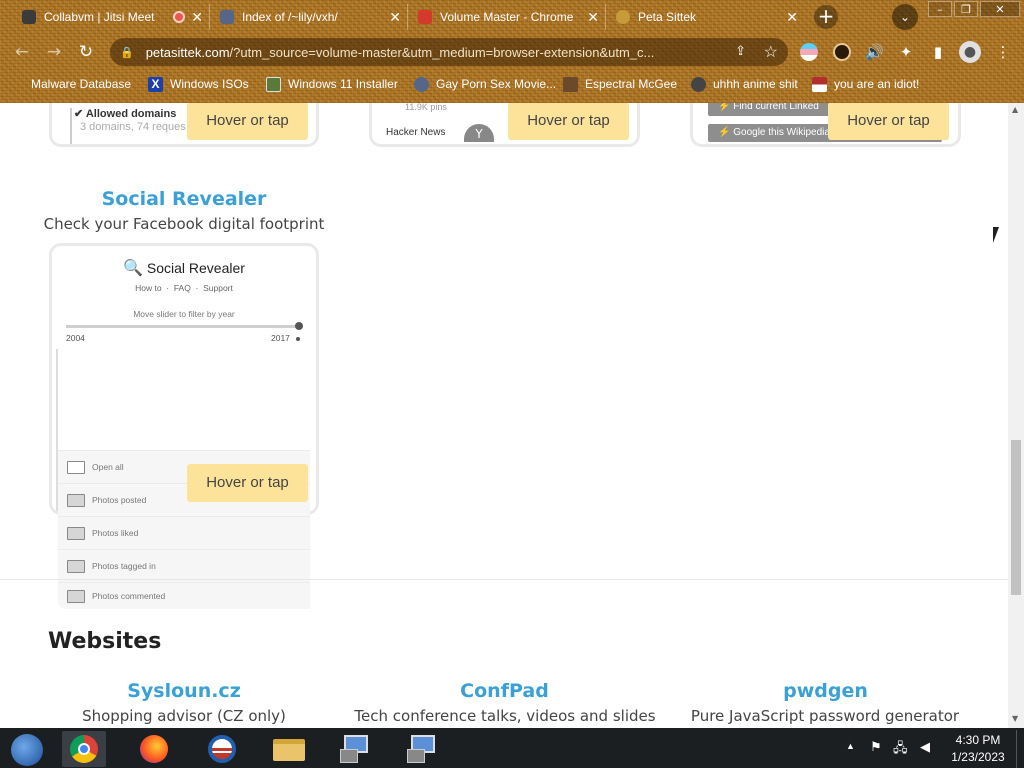 The image size is (1024, 768). I want to click on tab-search-icon: ⌄, so click(905, 17).